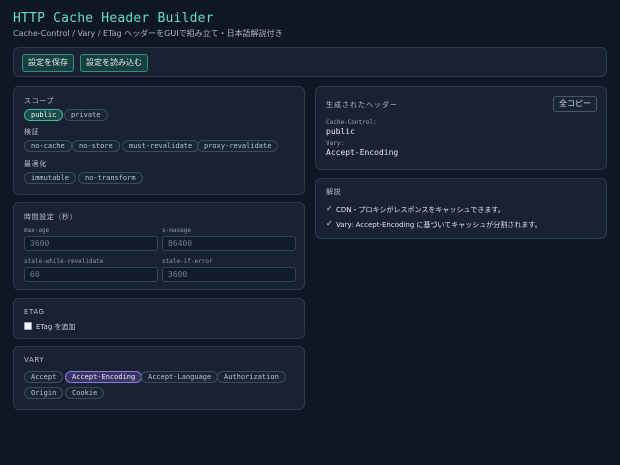 The image size is (620, 465). Describe the element at coordinates (50, 178) in the screenshot. I see `optimization-option-immutable: immutable` at that location.